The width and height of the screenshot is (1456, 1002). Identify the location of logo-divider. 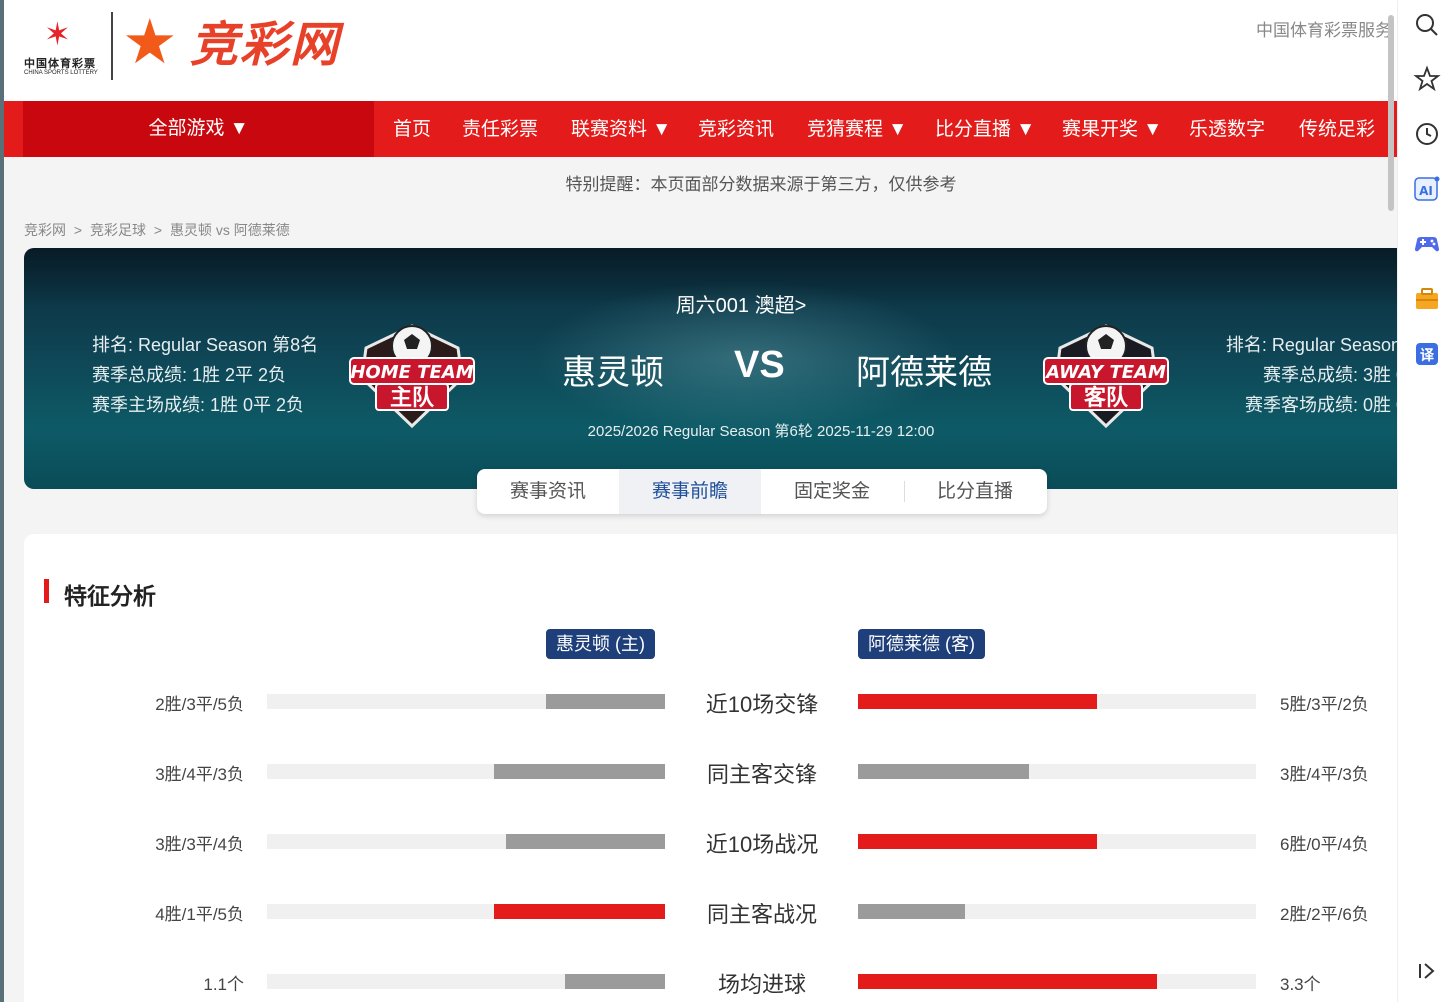
(112, 46).